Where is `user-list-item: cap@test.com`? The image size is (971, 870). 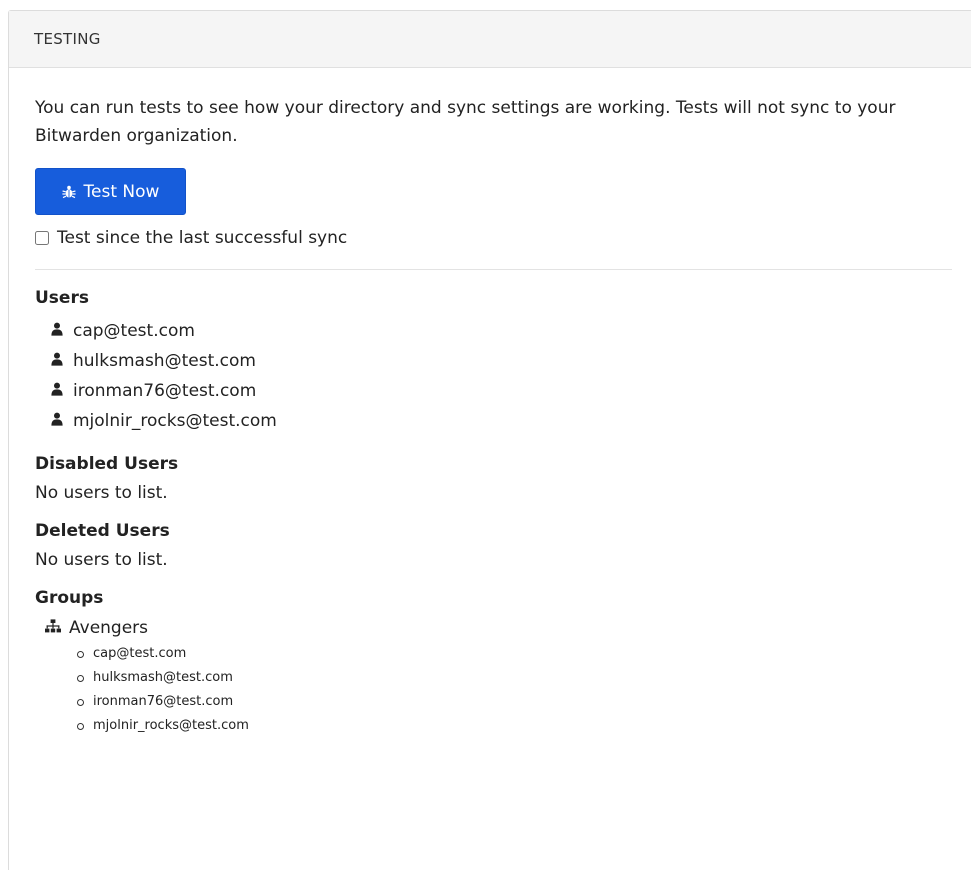 user-list-item: cap@test.com is located at coordinates (501, 331).